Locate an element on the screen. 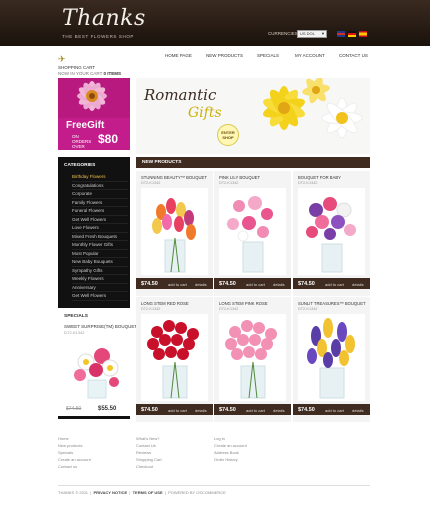 Image resolution: width=430 pixels, height=531 pixels. german-flag-icon is located at coordinates (352, 34).